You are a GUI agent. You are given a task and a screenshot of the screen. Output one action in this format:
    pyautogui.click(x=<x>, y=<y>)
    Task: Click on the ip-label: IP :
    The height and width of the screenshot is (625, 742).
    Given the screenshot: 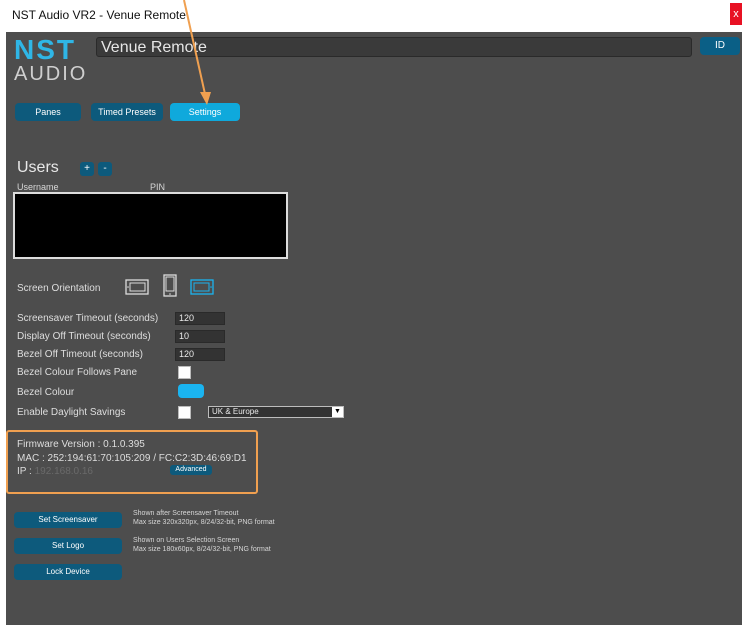 What is the action you would take?
    pyautogui.click(x=26, y=471)
    